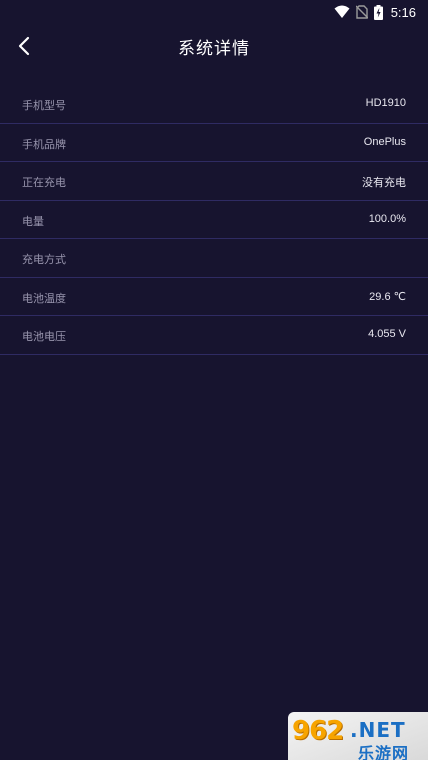 This screenshot has width=428, height=760. Describe the element at coordinates (387, 218) in the screenshot. I see `row-value: 100.0%` at that location.